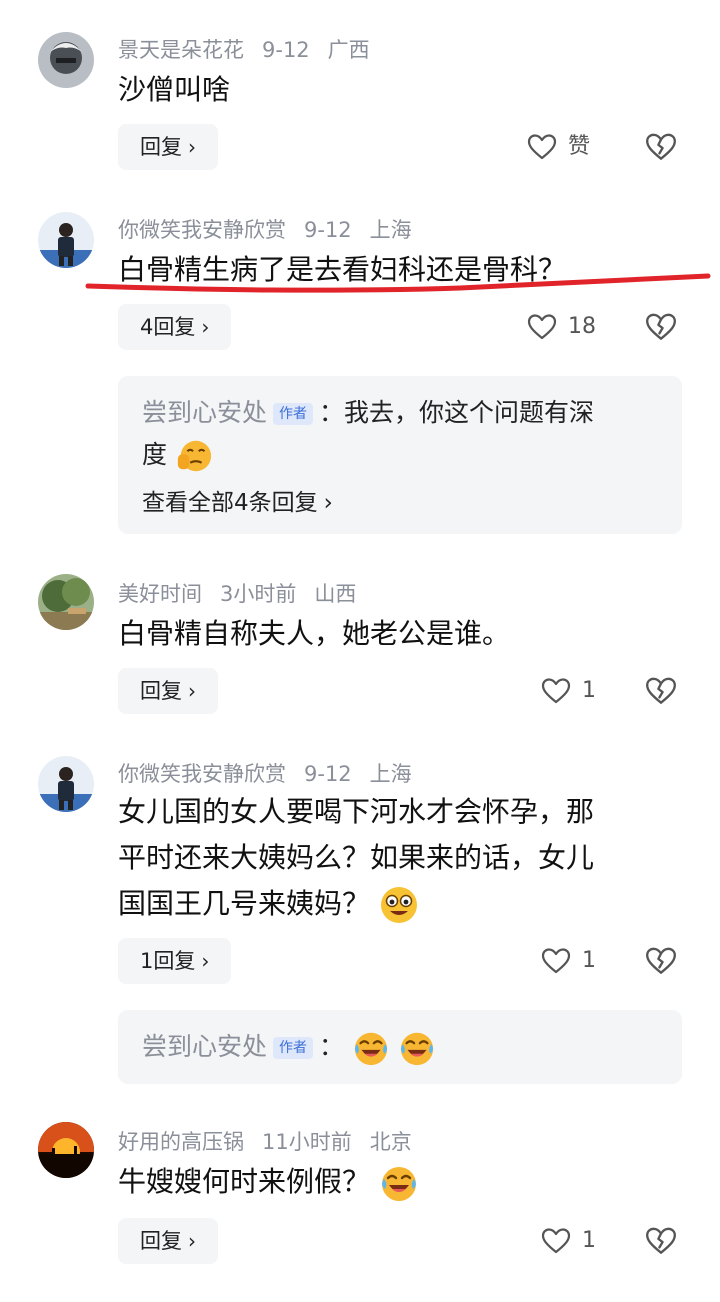  What do you see at coordinates (582, 326) in the screenshot?
I see `like-count: 18` at bounding box center [582, 326].